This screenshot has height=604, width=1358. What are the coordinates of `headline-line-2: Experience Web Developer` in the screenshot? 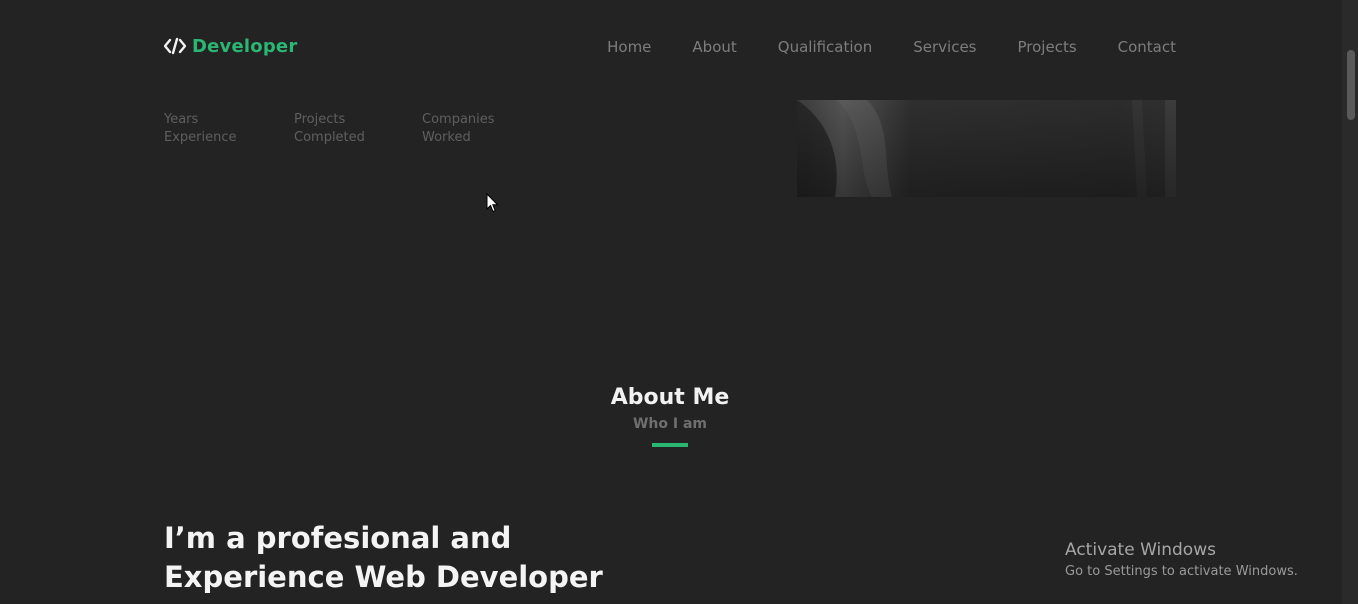 It's located at (383, 577).